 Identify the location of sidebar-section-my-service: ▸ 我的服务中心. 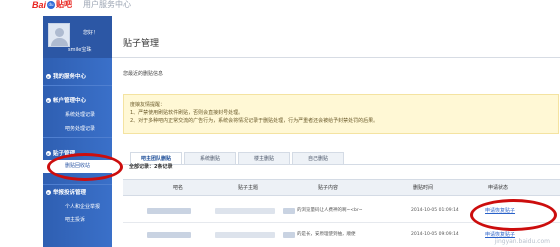
(66, 76).